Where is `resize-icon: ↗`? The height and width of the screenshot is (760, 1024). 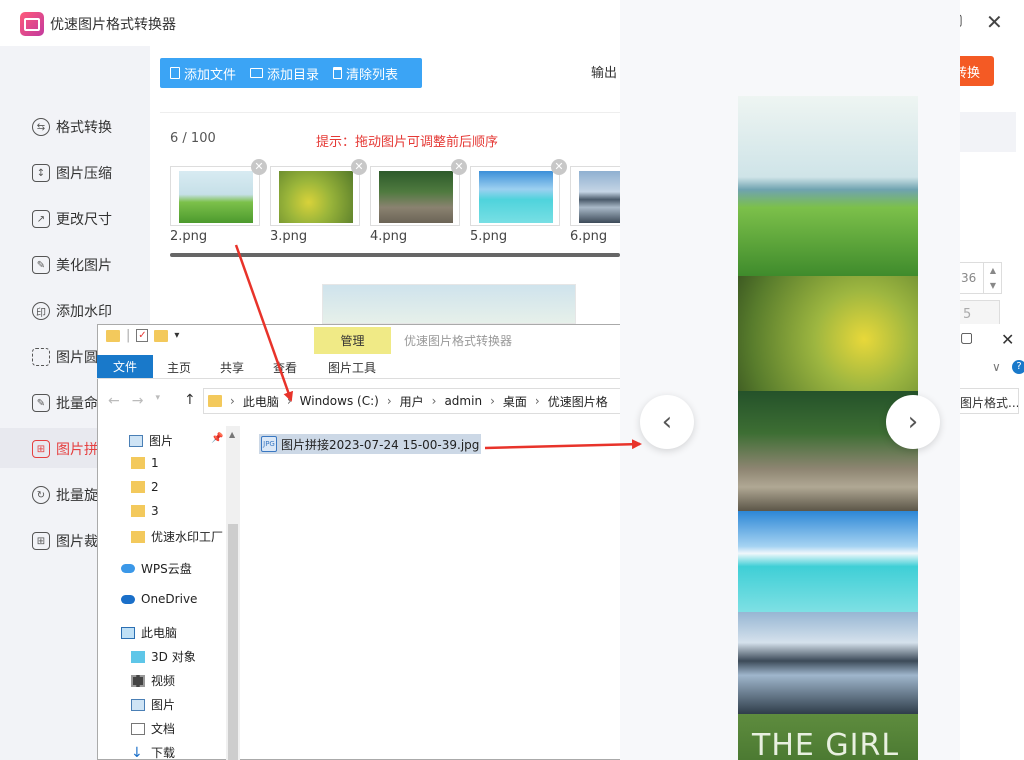 resize-icon: ↗ is located at coordinates (41, 219).